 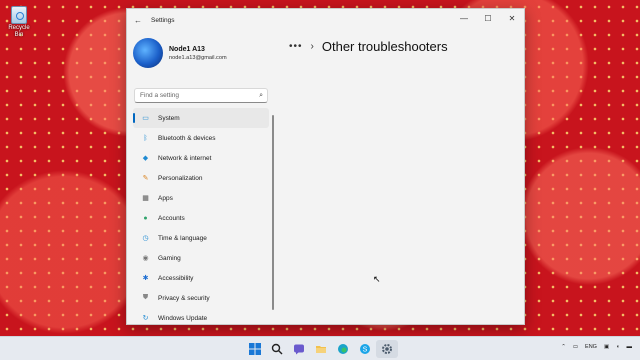 I want to click on sidebar-item-network-internet: ◆ Network & internet, so click(x=201, y=158).